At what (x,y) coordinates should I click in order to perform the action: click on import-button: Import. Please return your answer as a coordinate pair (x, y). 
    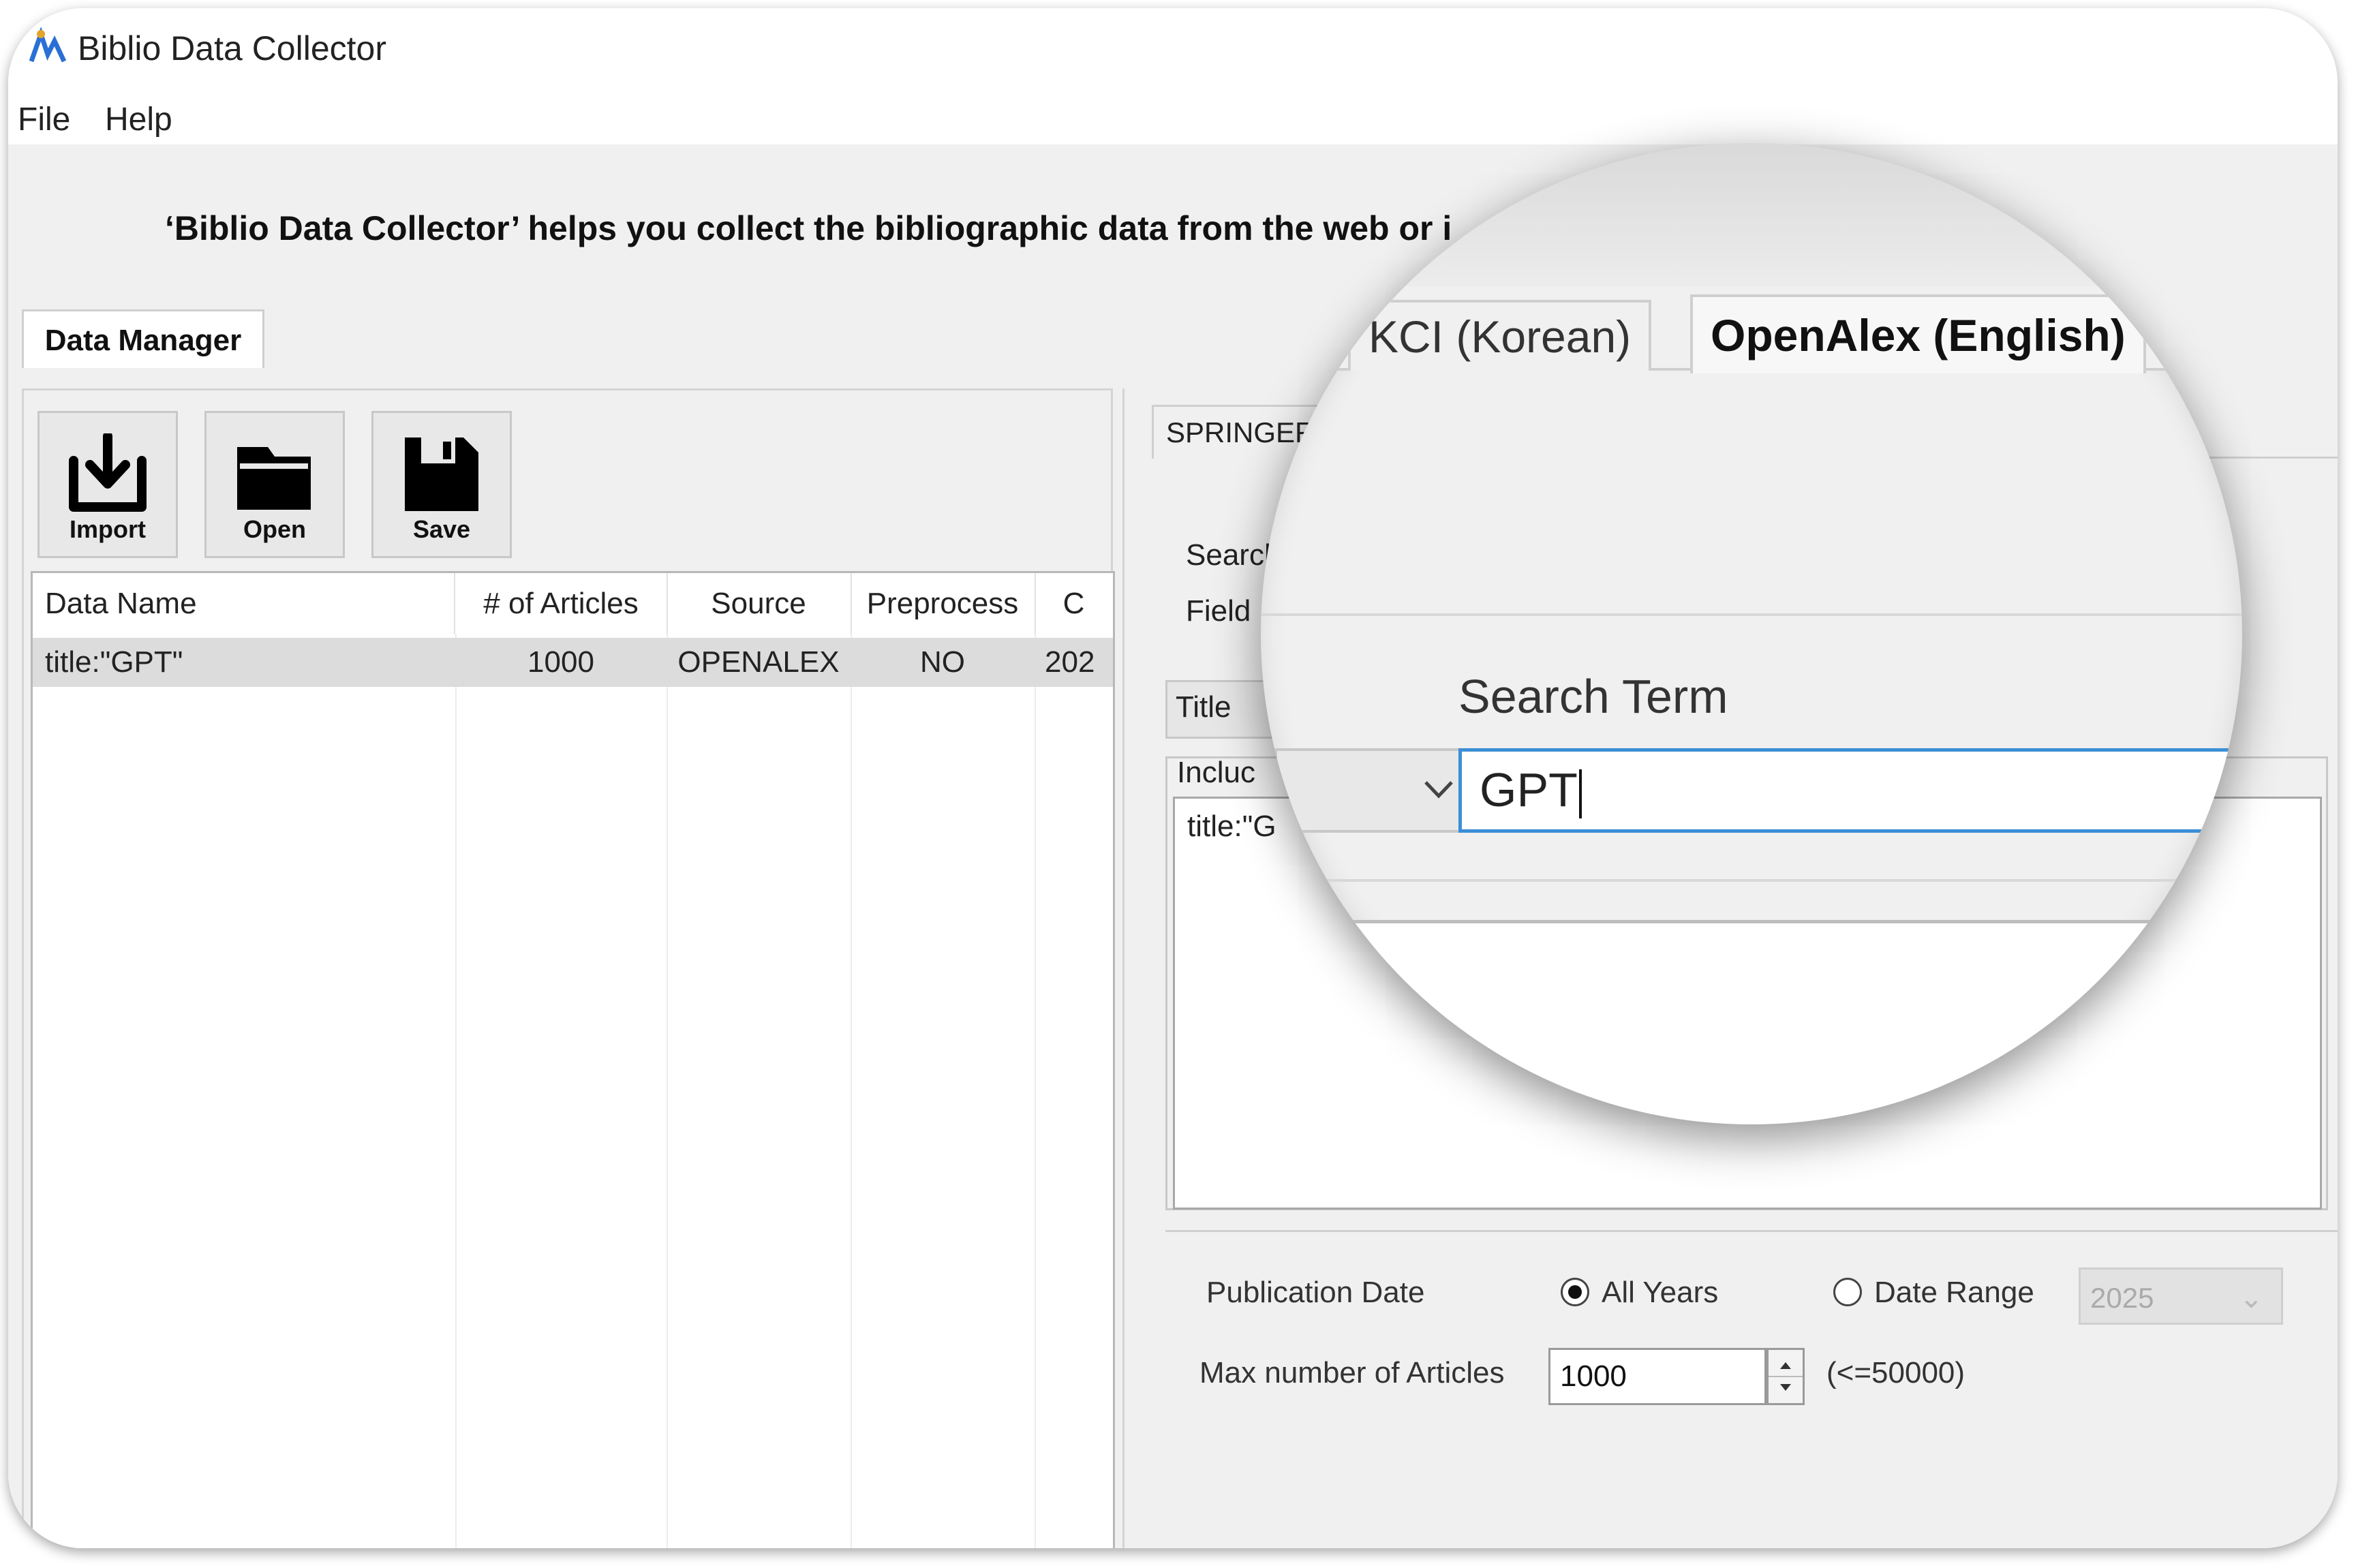
    Looking at the image, I should click on (107, 485).